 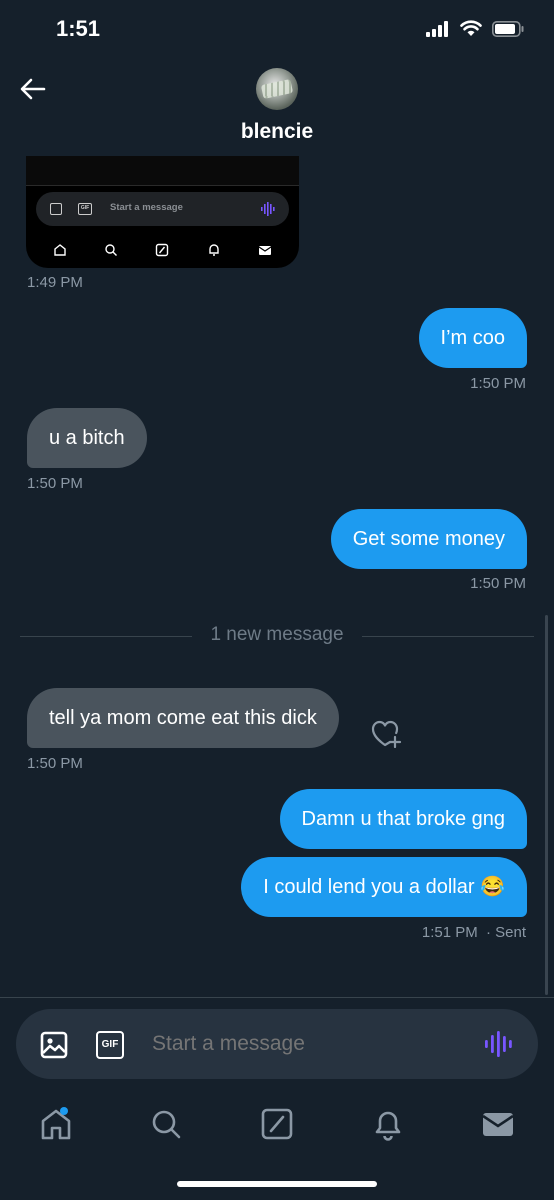 What do you see at coordinates (54, 1045) in the screenshot?
I see `image-icon` at bounding box center [54, 1045].